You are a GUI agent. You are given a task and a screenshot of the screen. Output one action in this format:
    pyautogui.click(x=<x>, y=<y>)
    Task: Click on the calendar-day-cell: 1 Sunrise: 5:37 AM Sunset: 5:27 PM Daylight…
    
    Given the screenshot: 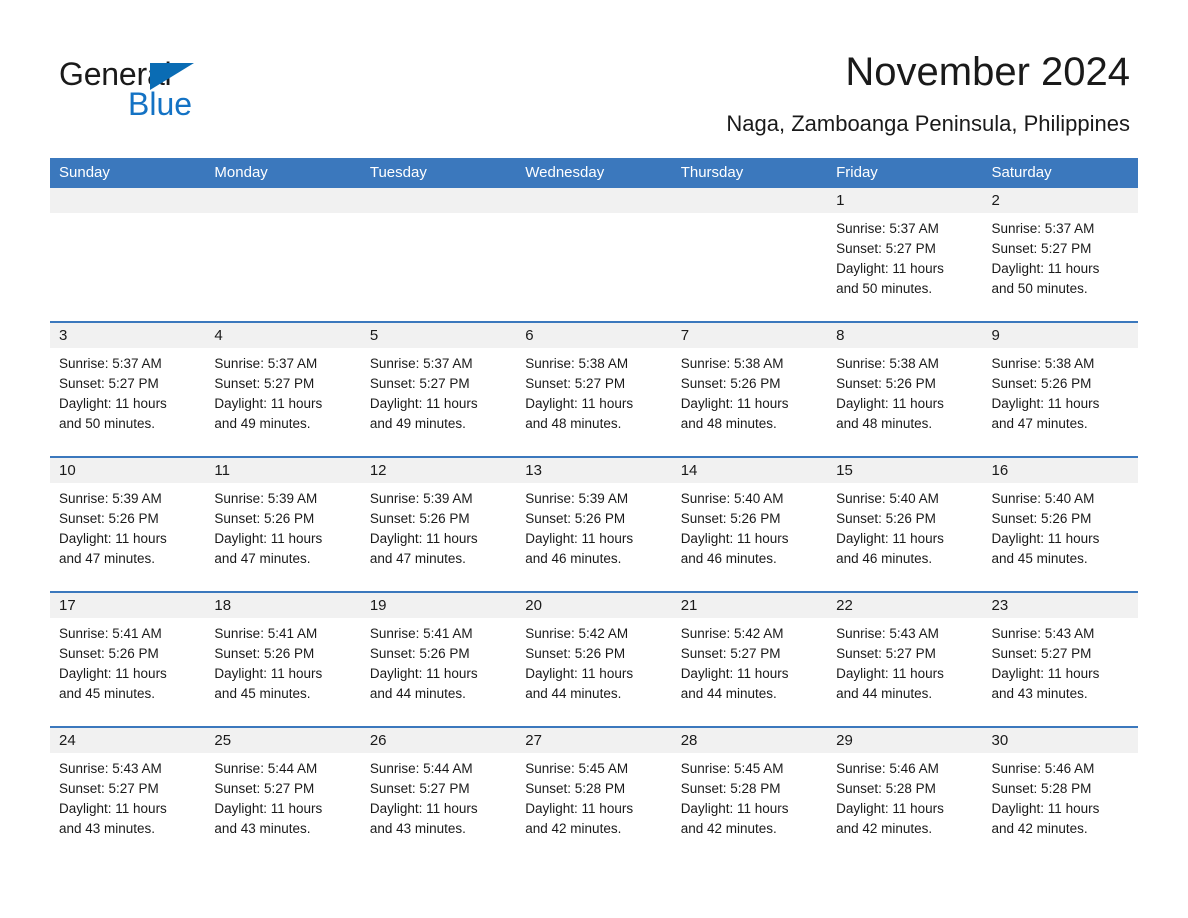 What is the action you would take?
    pyautogui.click(x=905, y=254)
    